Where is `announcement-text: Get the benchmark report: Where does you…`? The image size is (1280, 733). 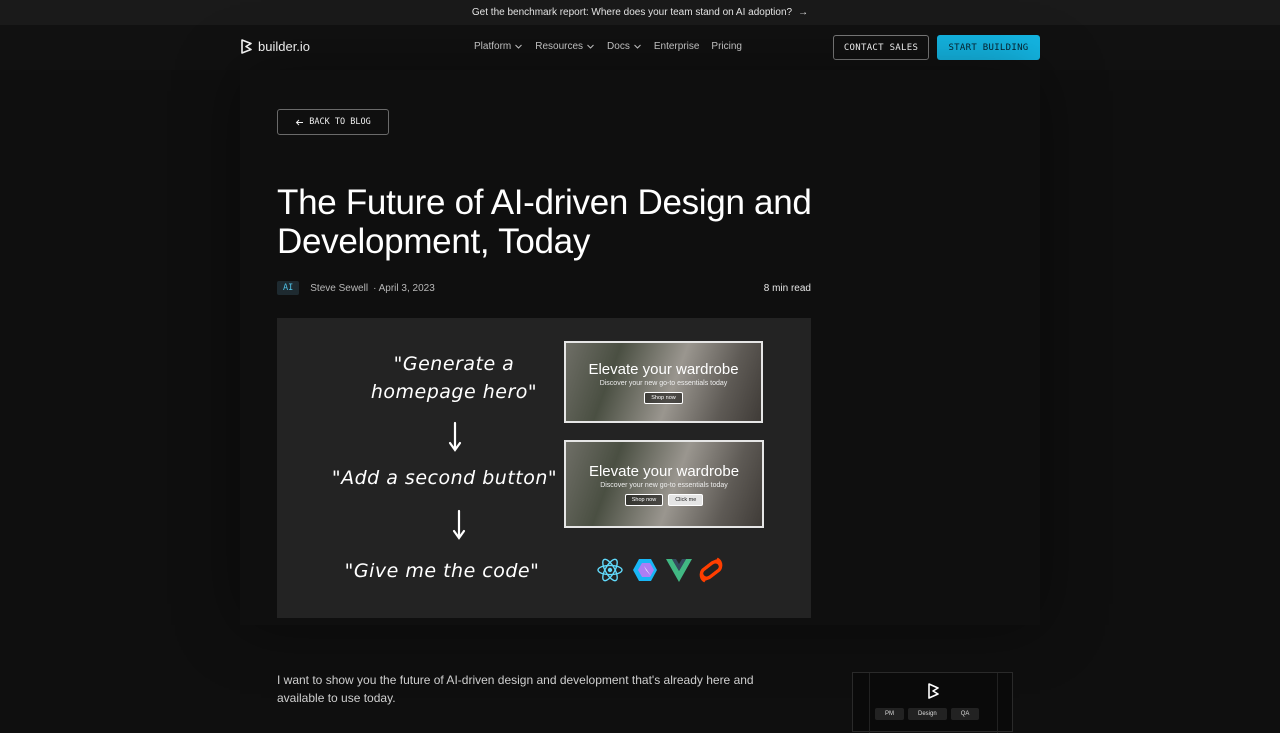
announcement-text: Get the benchmark report: Where does you… is located at coordinates (632, 12).